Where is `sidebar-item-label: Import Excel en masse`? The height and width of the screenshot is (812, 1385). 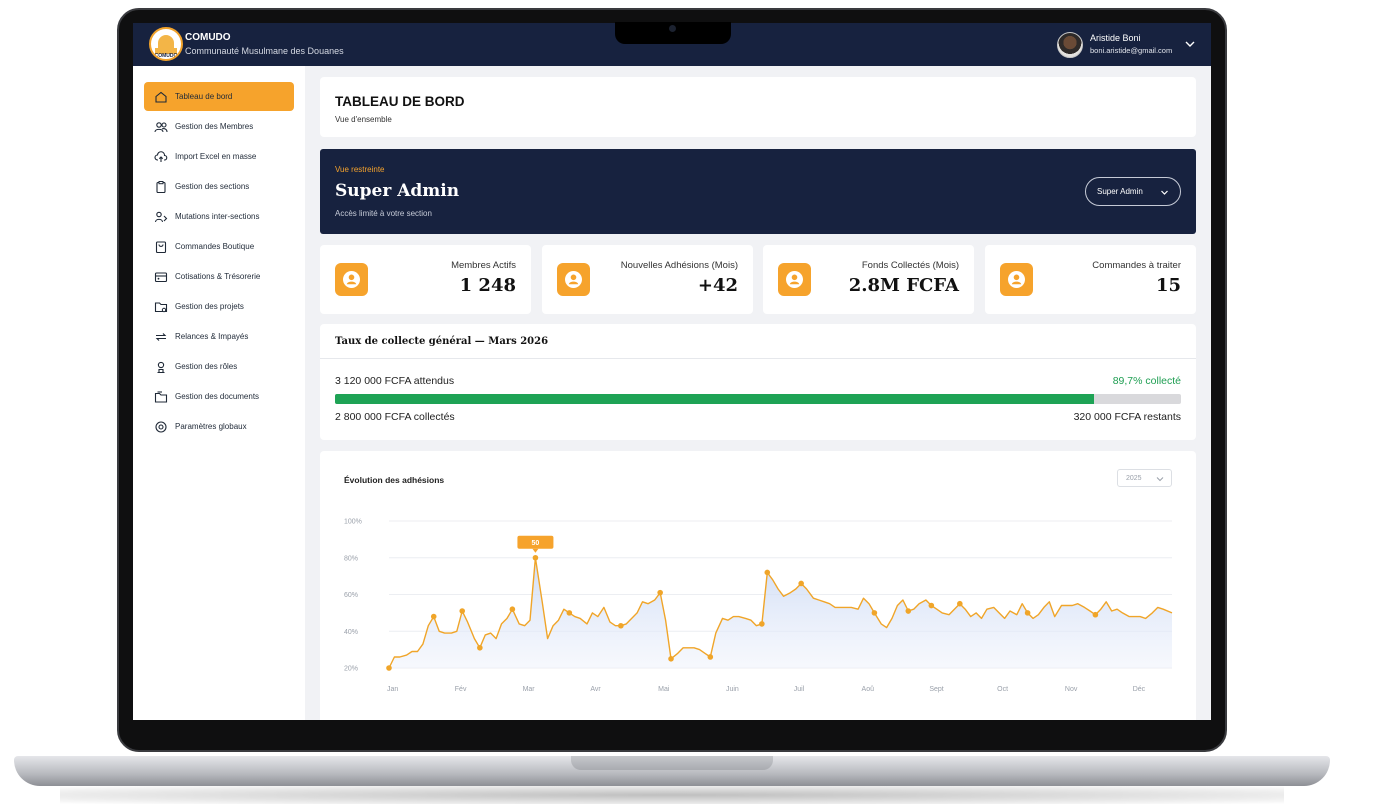 sidebar-item-label: Import Excel en masse is located at coordinates (216, 156).